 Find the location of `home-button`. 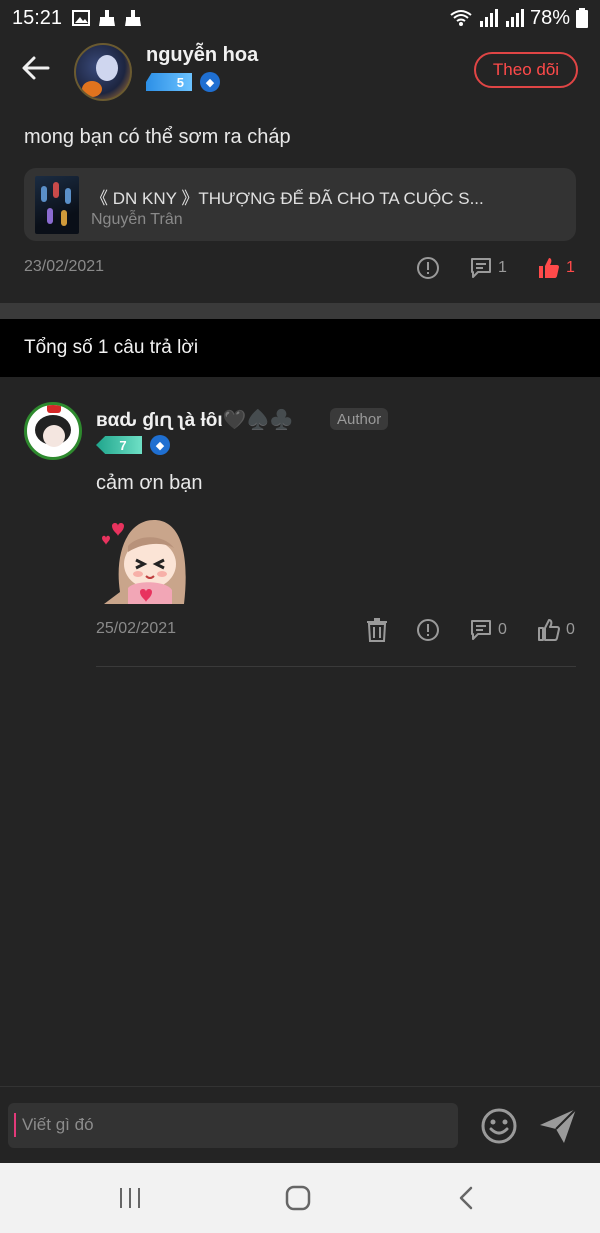

home-button is located at coordinates (298, 1198).